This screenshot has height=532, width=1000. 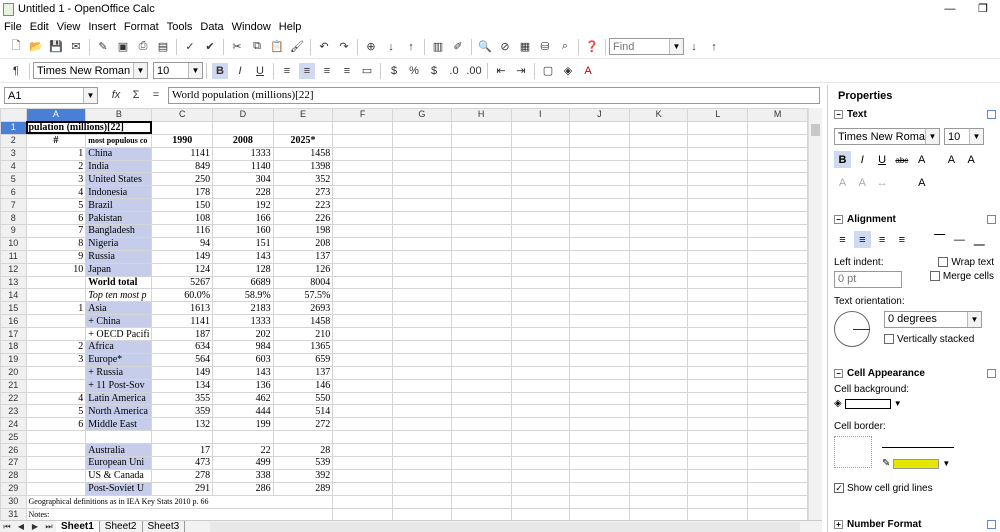 I want to click on expand-icon: +, so click(x=838, y=524).